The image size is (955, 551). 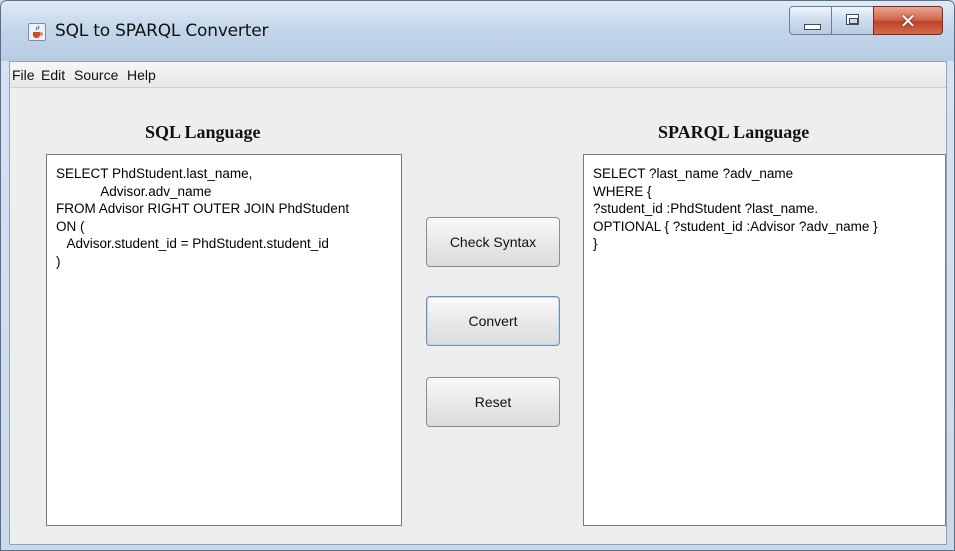 What do you see at coordinates (493, 321) in the screenshot?
I see `convert-button: Convert` at bounding box center [493, 321].